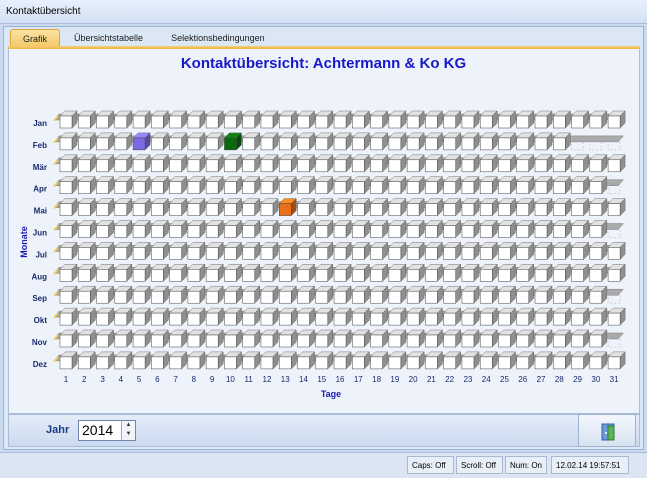  What do you see at coordinates (614, 379) in the screenshot?
I see `day-tick-label: 31` at bounding box center [614, 379].